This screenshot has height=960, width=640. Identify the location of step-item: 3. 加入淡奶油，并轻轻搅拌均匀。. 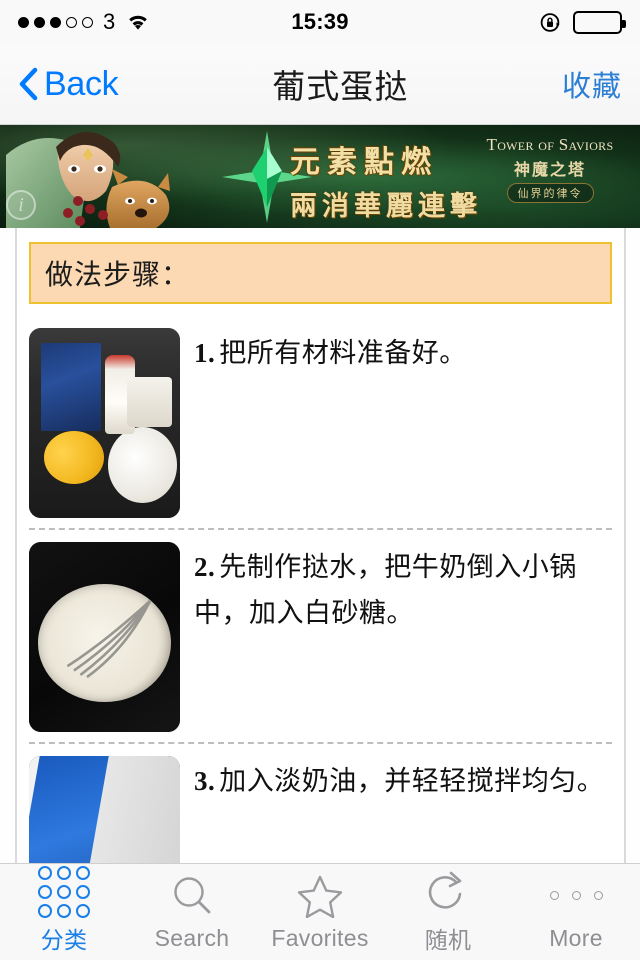
(320, 809).